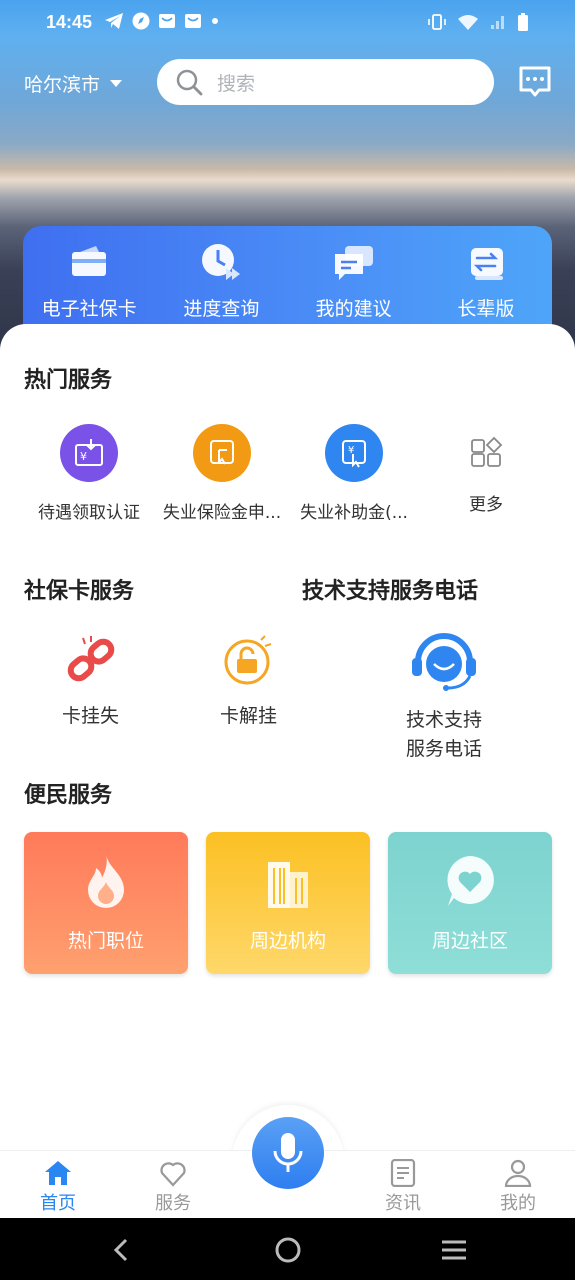  Describe the element at coordinates (486, 309) in the screenshot. I see `quick-action-label: 长辈版` at that location.